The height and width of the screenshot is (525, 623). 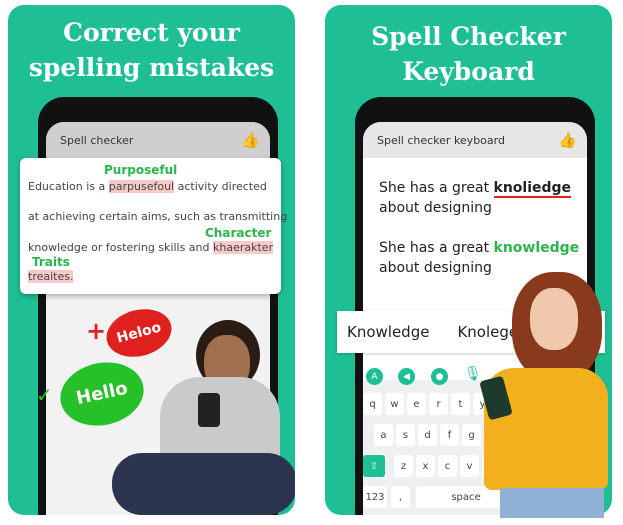 I want to click on plus-icon: +, so click(x=96, y=331).